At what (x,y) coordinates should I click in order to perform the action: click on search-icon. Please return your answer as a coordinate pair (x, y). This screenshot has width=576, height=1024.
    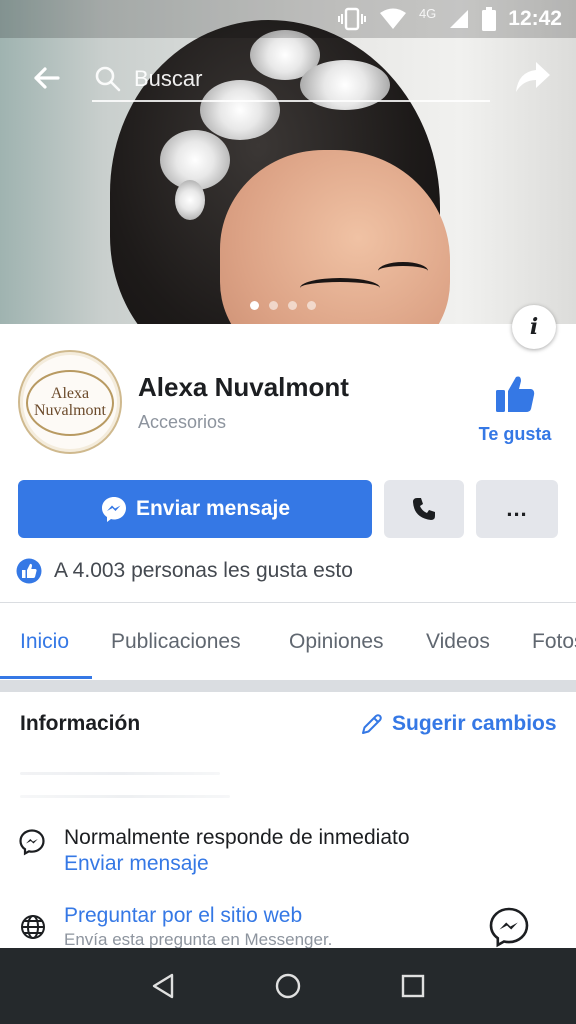
    Looking at the image, I should click on (108, 79).